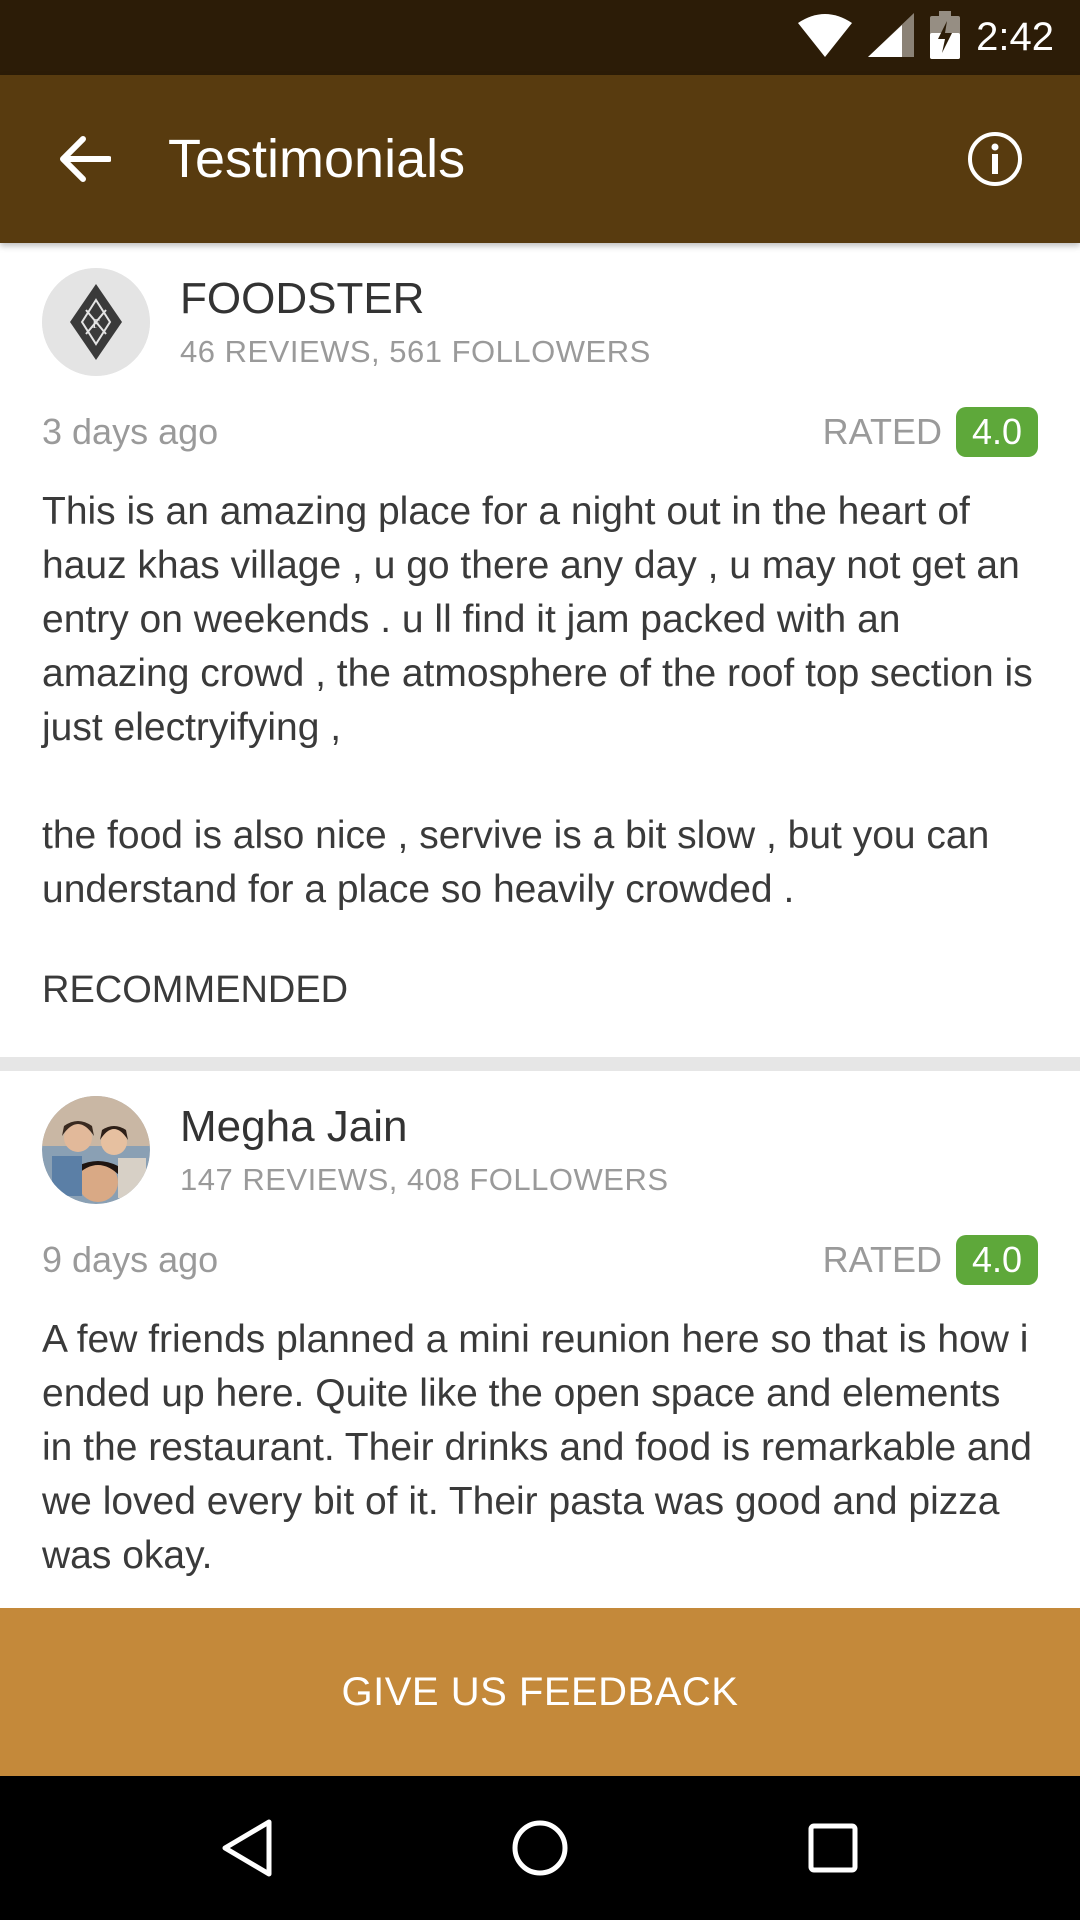 This screenshot has width=1080, height=1920. I want to click on svg-text: F, so click(96, 324).